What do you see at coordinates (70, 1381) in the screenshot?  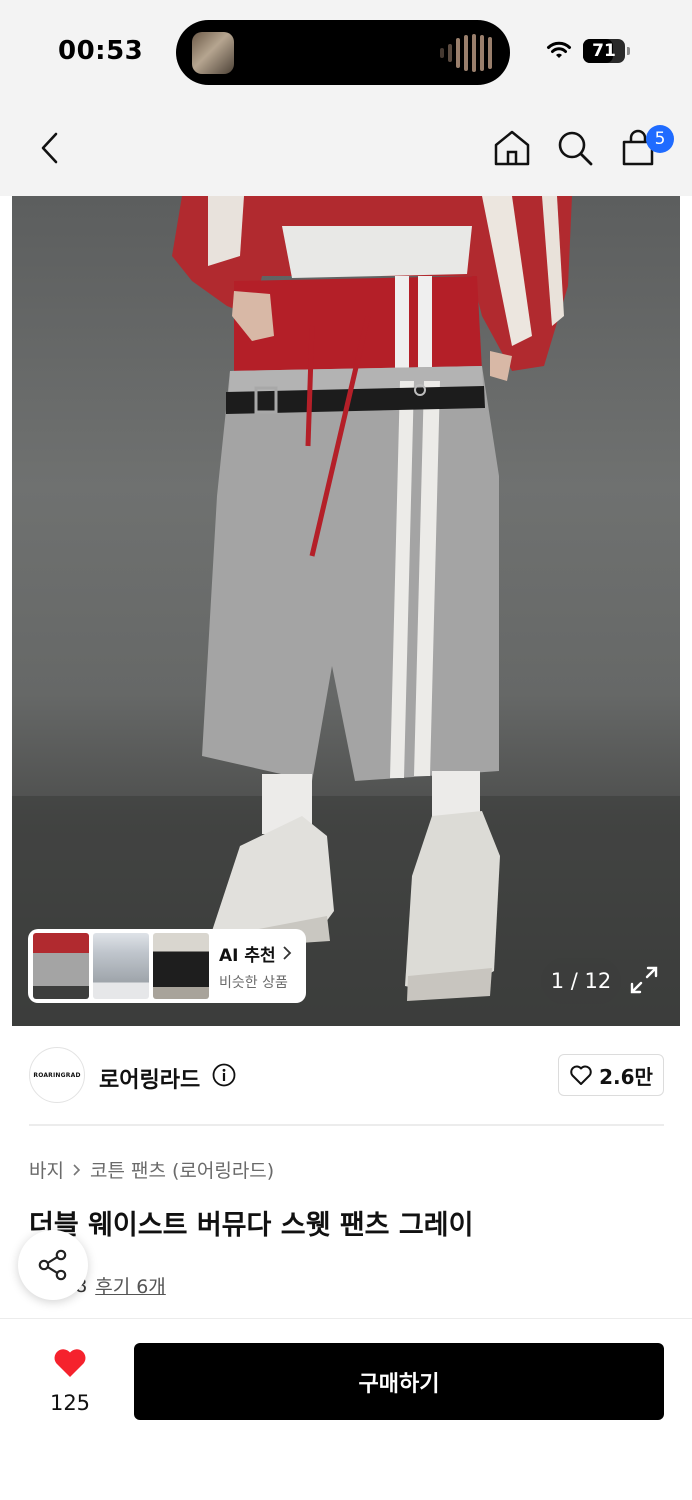 I see `wishlist-button: 125` at bounding box center [70, 1381].